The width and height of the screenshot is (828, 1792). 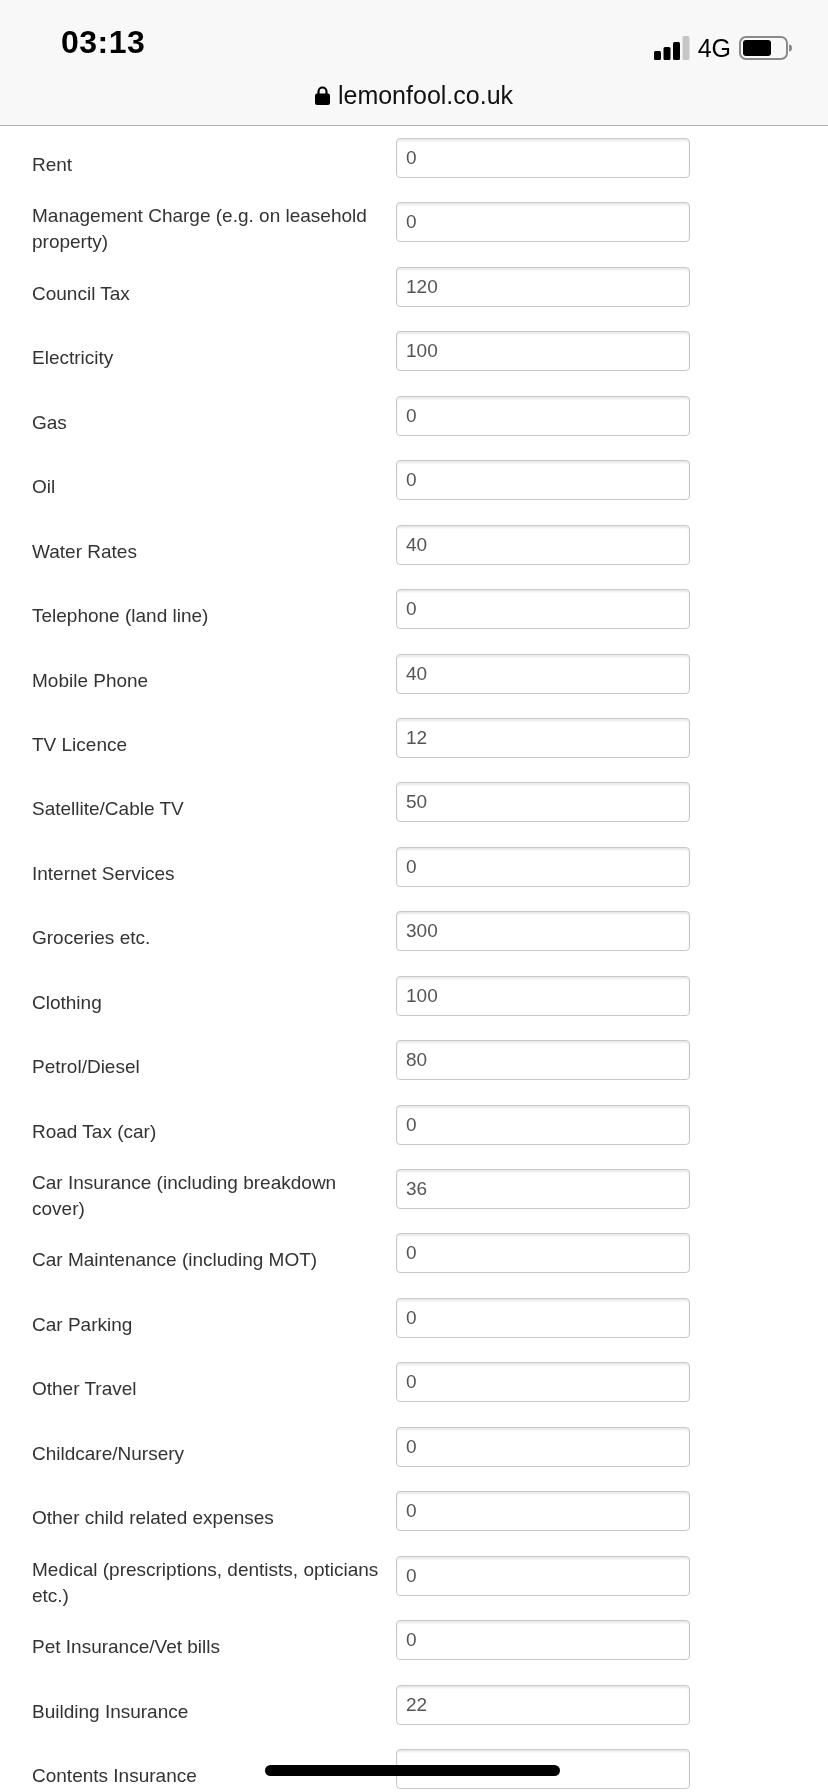 I want to click on field-label: Water Rates, so click(x=84, y=551).